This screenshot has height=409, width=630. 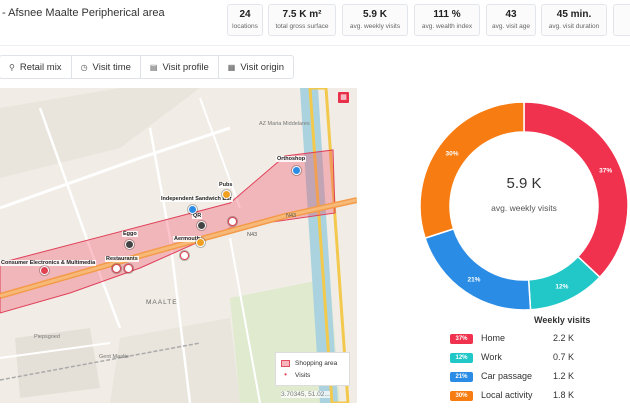 What do you see at coordinates (605, 171) in the screenshot?
I see `donut-slice-label: 37%` at bounding box center [605, 171].